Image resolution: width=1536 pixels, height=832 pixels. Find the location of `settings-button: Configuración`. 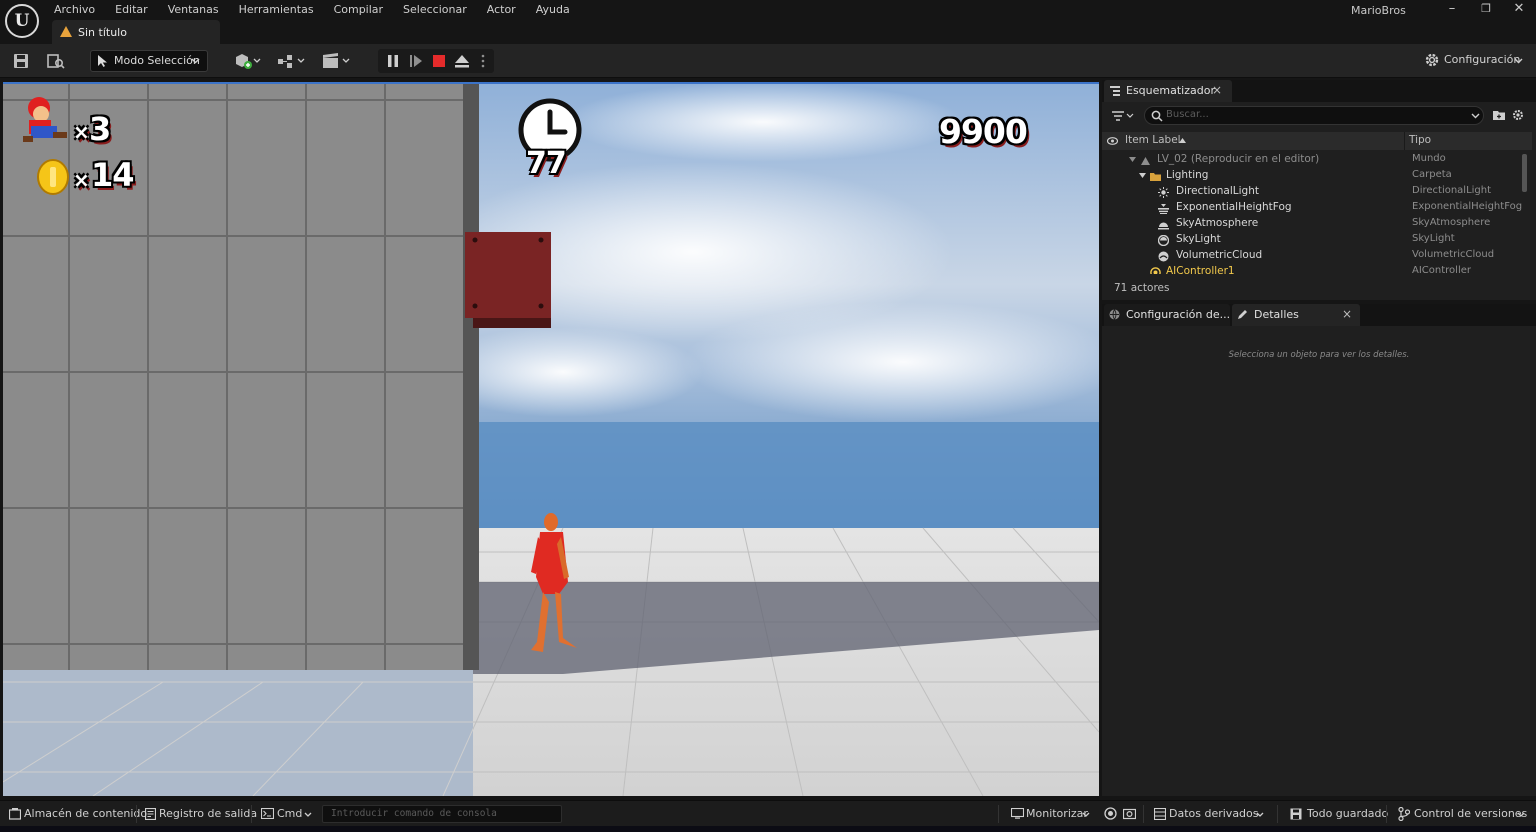

settings-button: Configuración is located at coordinates (1473, 61).